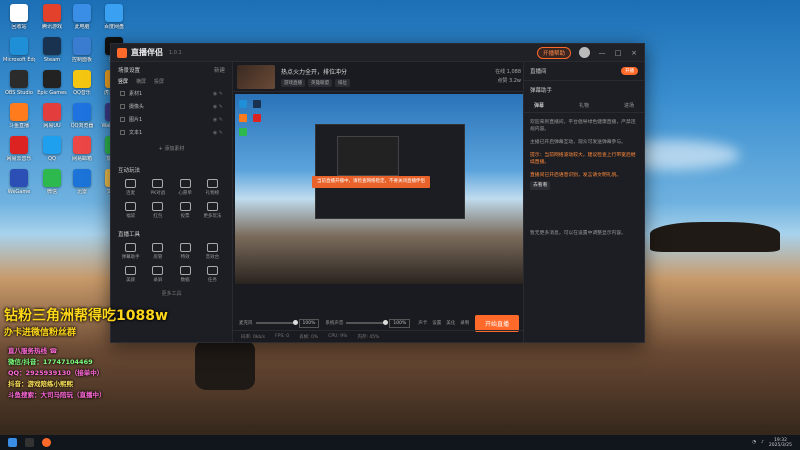 The image size is (800, 450). Describe the element at coordinates (19, 83) in the screenshot. I see `desktop-icon: OBS Studio` at that location.